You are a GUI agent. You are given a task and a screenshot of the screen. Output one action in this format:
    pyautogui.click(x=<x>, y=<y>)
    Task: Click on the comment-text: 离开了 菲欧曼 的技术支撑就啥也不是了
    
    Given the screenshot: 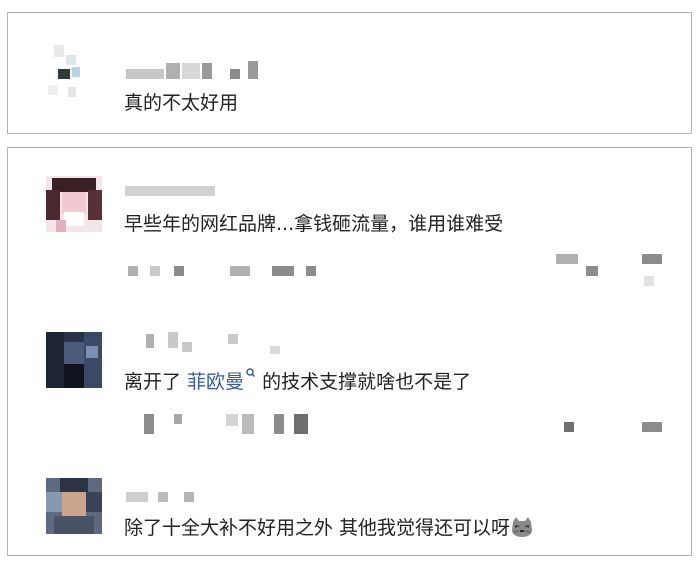 What is the action you would take?
    pyautogui.click(x=297, y=381)
    